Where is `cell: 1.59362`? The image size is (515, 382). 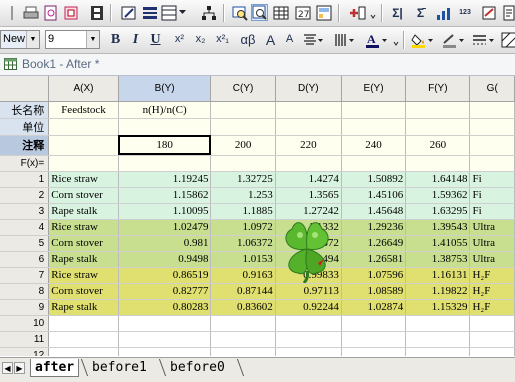
cell: 1.59362 is located at coordinates (438, 195).